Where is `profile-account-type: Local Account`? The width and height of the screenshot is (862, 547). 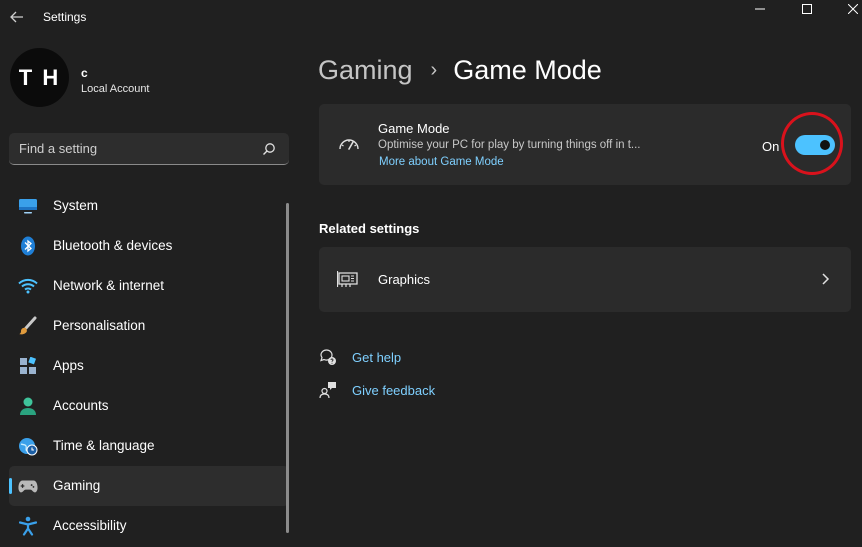 profile-account-type: Local Account is located at coordinates (115, 89).